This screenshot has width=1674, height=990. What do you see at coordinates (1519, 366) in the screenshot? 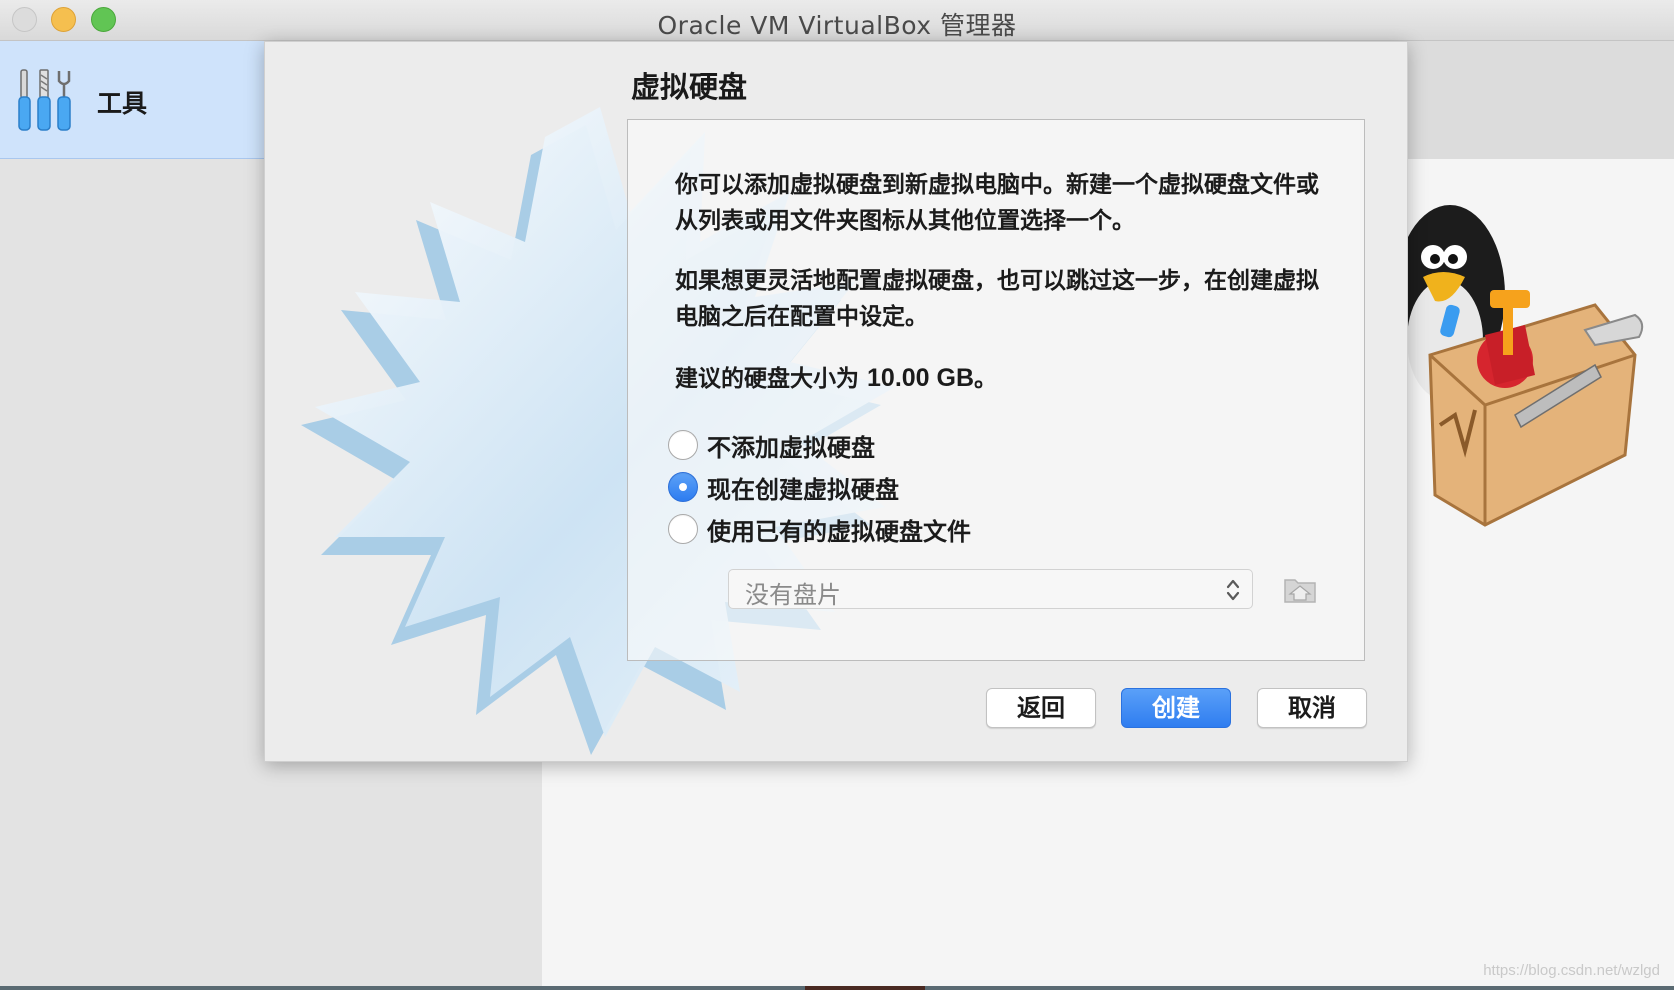
I see `tux-toolbox-illustration` at bounding box center [1519, 366].